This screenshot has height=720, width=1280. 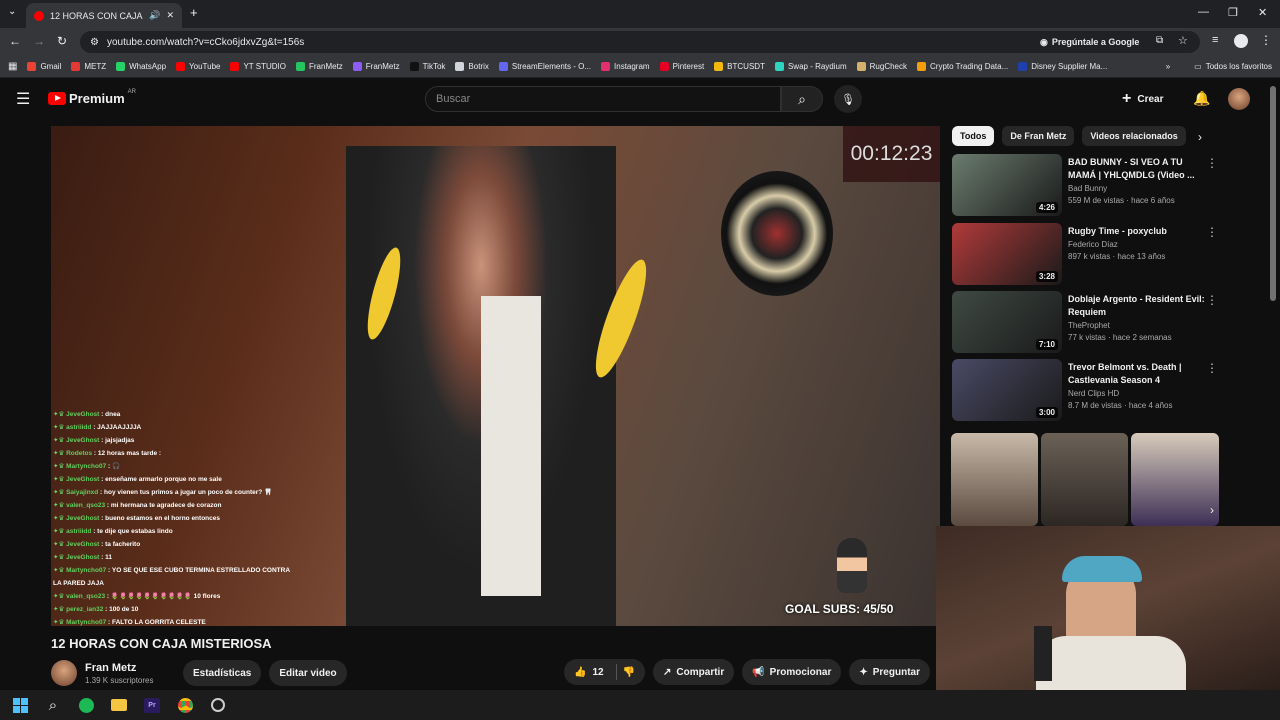 What do you see at coordinates (20, 705) in the screenshot?
I see `windows-start-icon` at bounding box center [20, 705].